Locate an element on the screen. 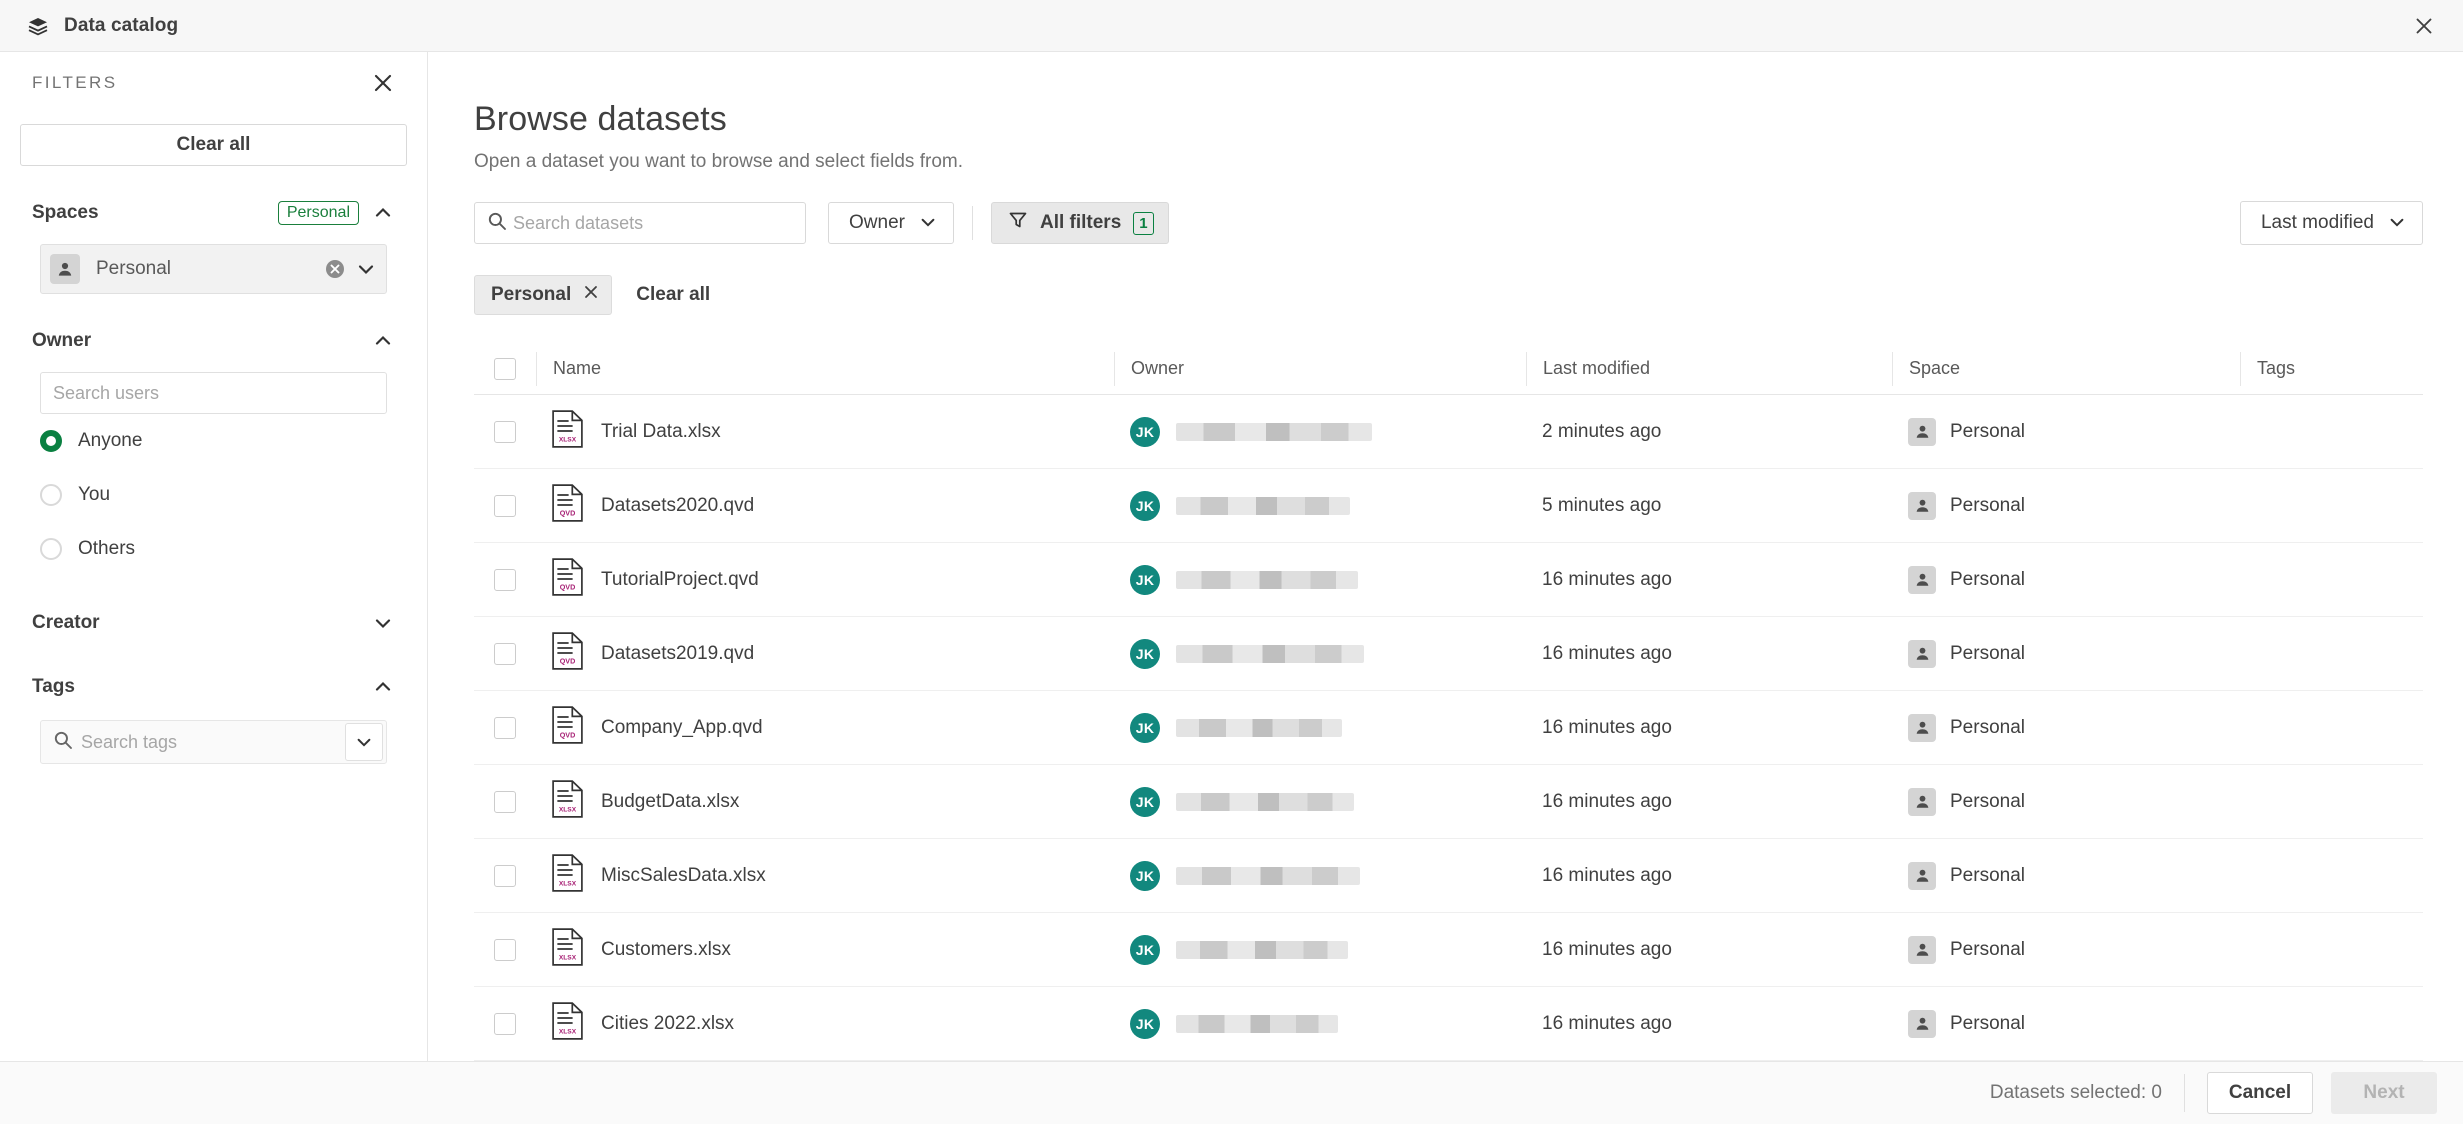  dataset-link: XLSX MiscSalesData.xlsx is located at coordinates (651, 875).